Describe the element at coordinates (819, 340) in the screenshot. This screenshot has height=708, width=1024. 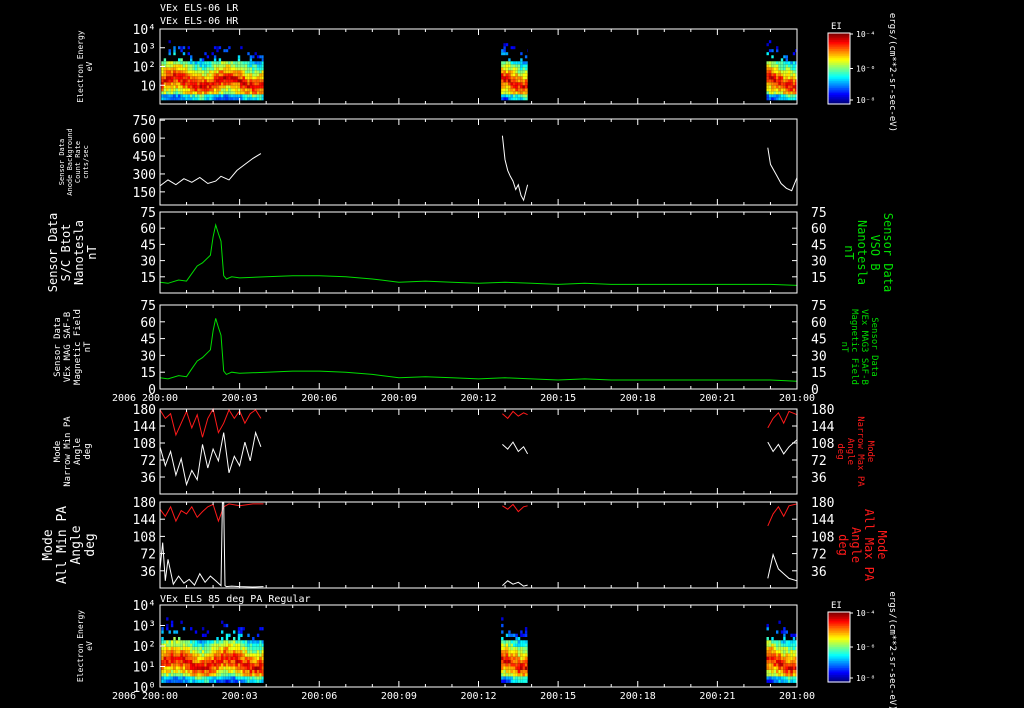
I see `y-tick-label-right: 45` at that location.